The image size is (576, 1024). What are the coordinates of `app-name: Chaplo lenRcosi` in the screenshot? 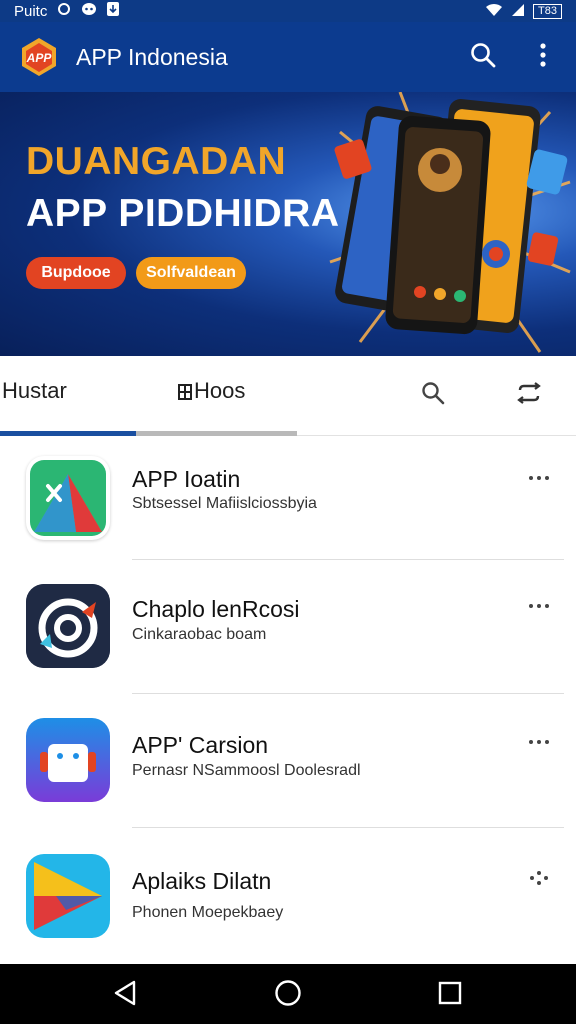 It's located at (216, 609).